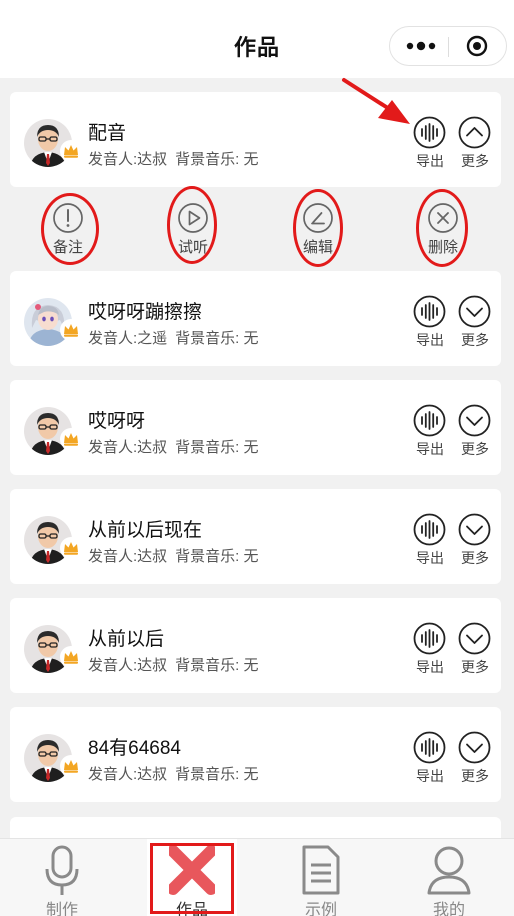  I want to click on mini-program-capsule, so click(448, 46).